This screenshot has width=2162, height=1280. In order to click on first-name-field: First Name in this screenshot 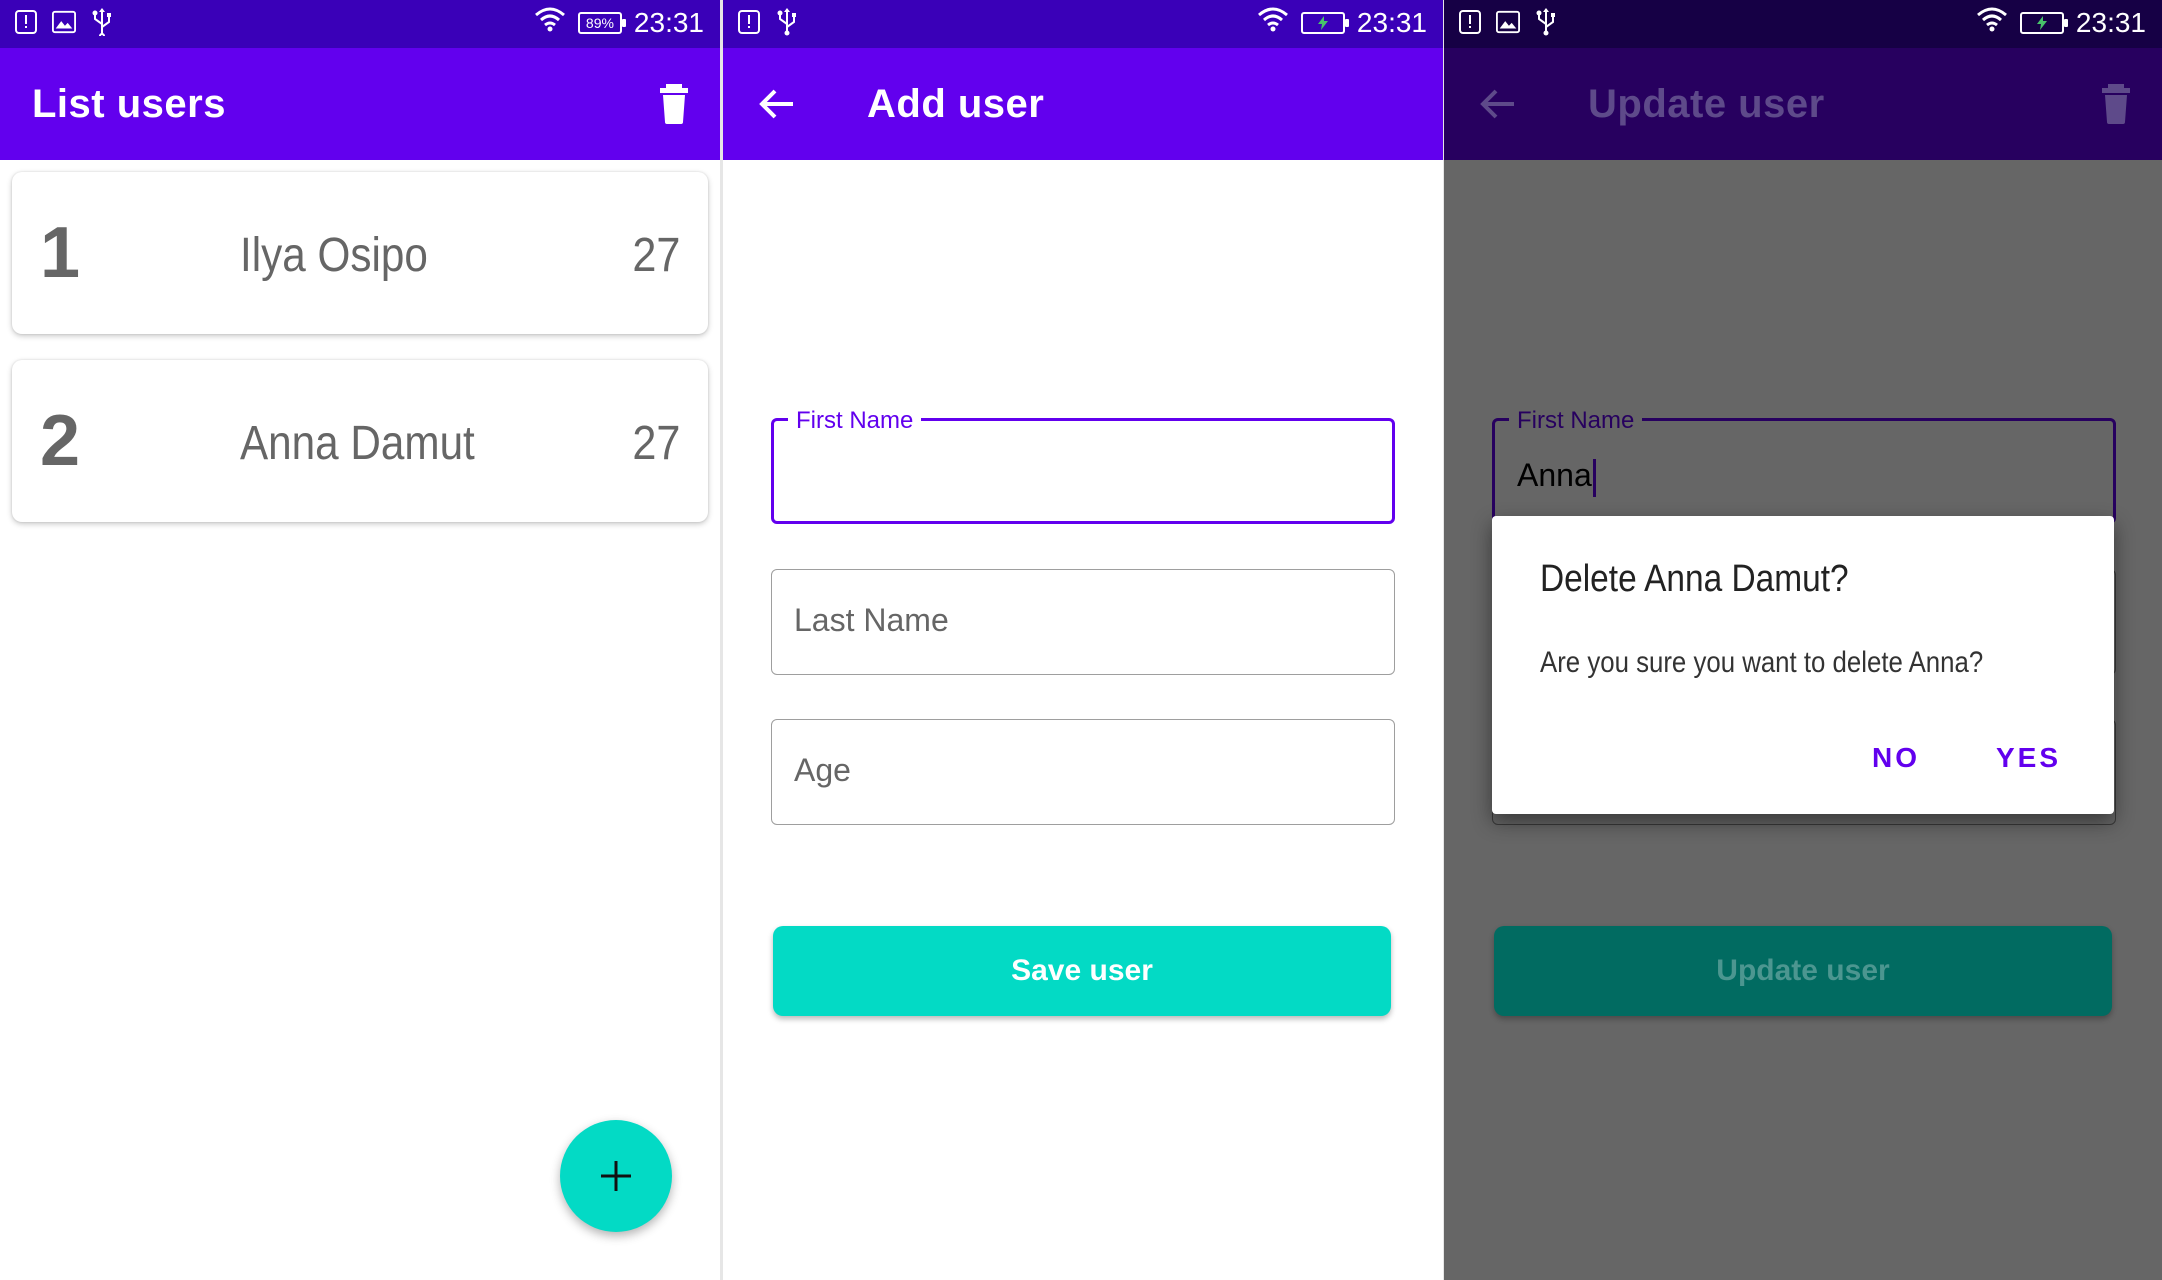, I will do `click(1083, 465)`.